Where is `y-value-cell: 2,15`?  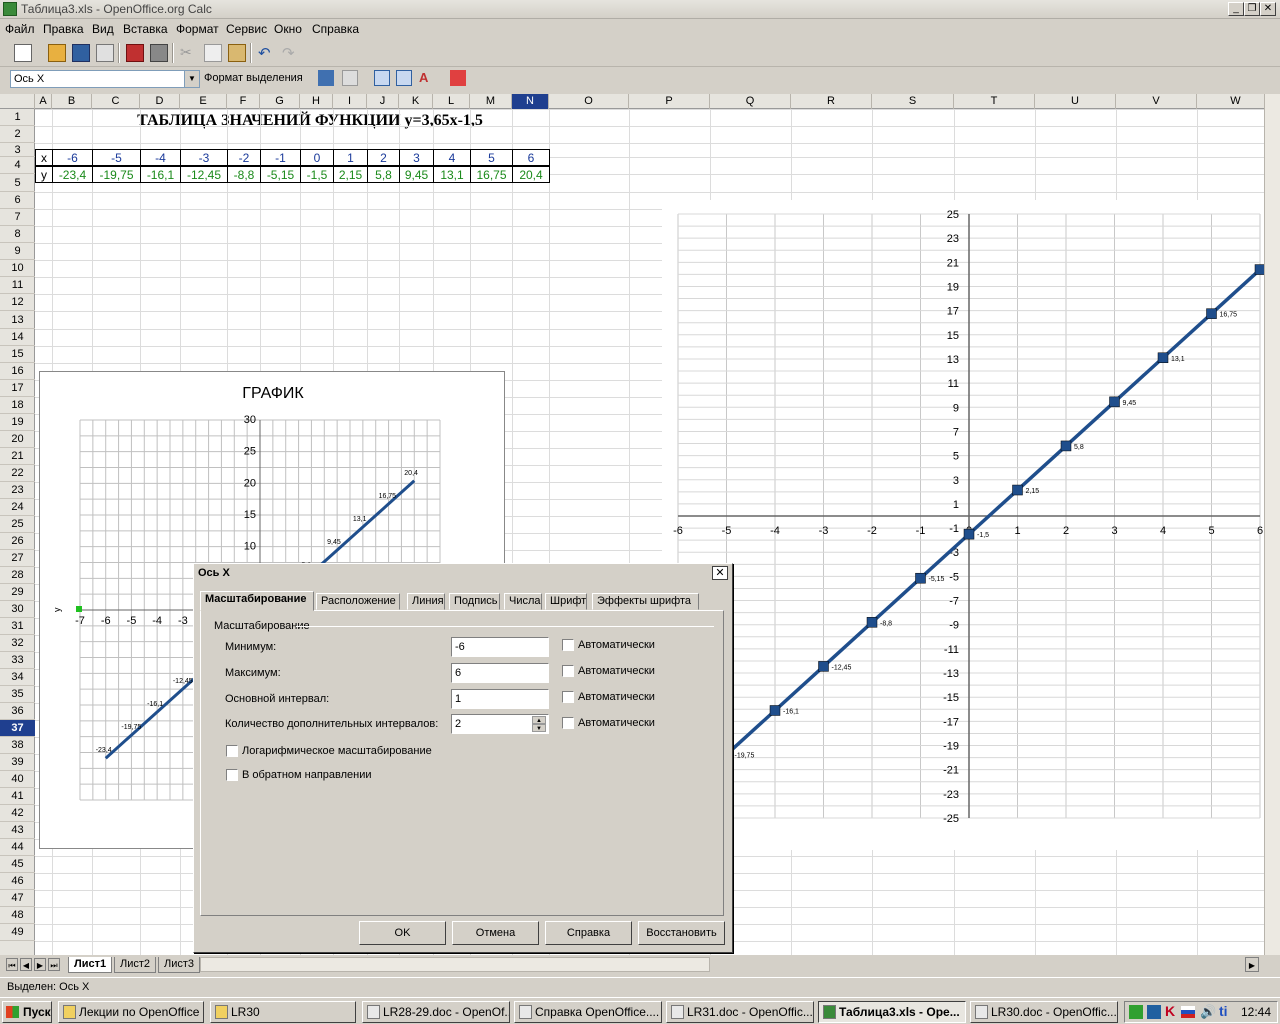 y-value-cell: 2,15 is located at coordinates (350, 174).